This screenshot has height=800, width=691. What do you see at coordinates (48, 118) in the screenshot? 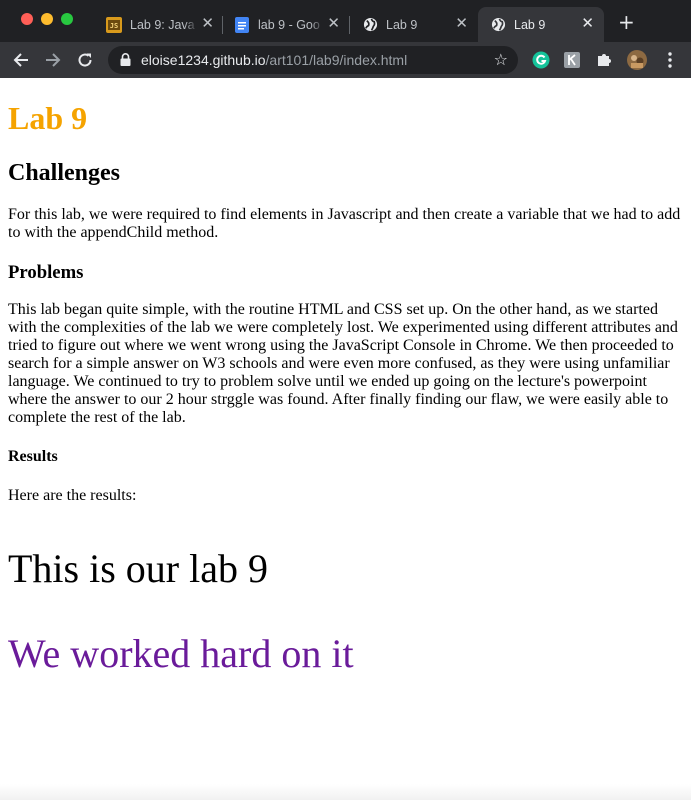
I see `page-title: Lab 9` at bounding box center [48, 118].